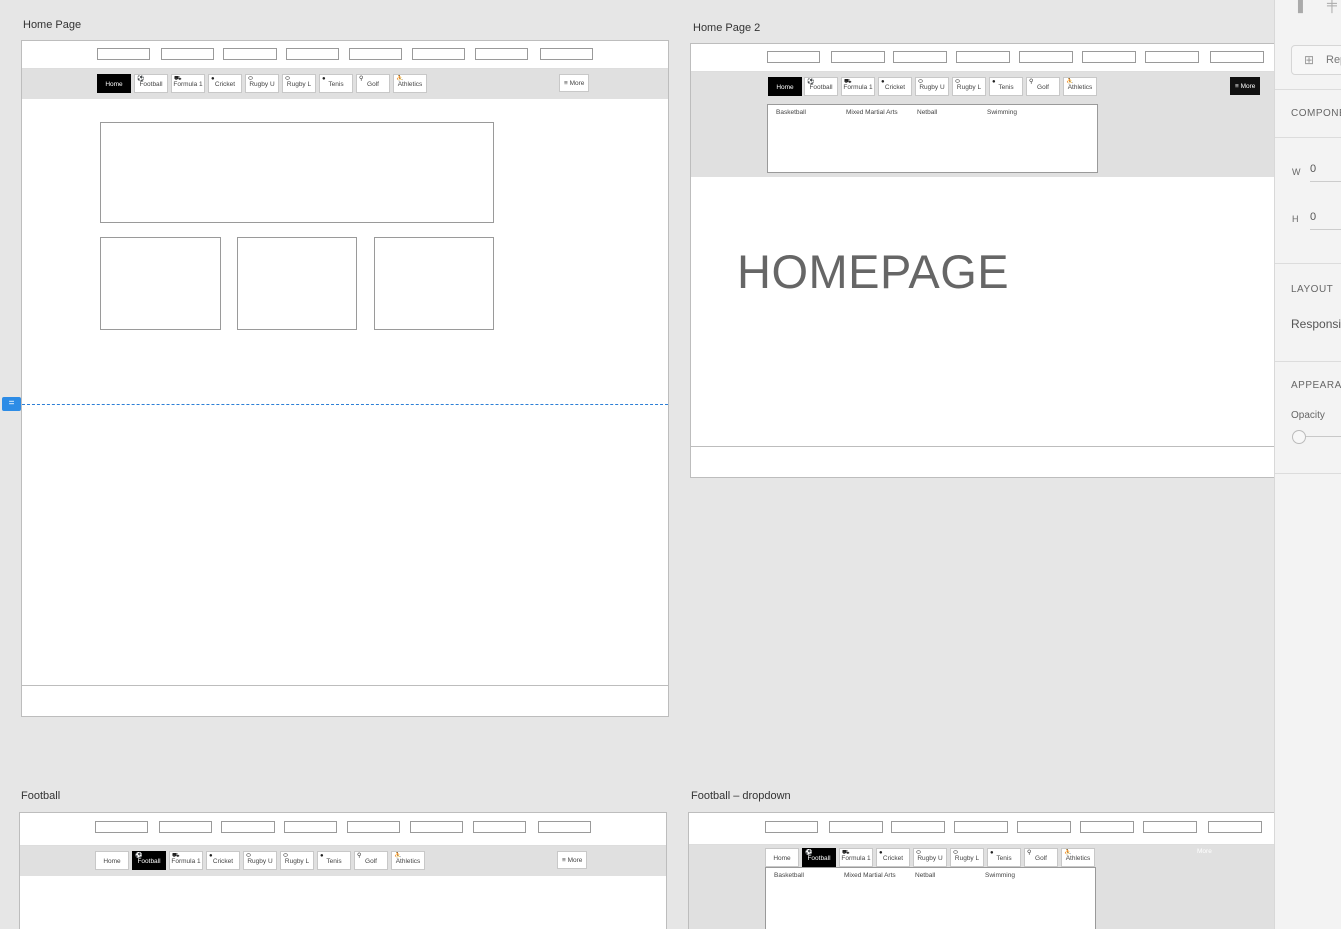 This screenshot has width=1341, height=929. What do you see at coordinates (1325, 220) in the screenshot?
I see `height-field: 0` at bounding box center [1325, 220].